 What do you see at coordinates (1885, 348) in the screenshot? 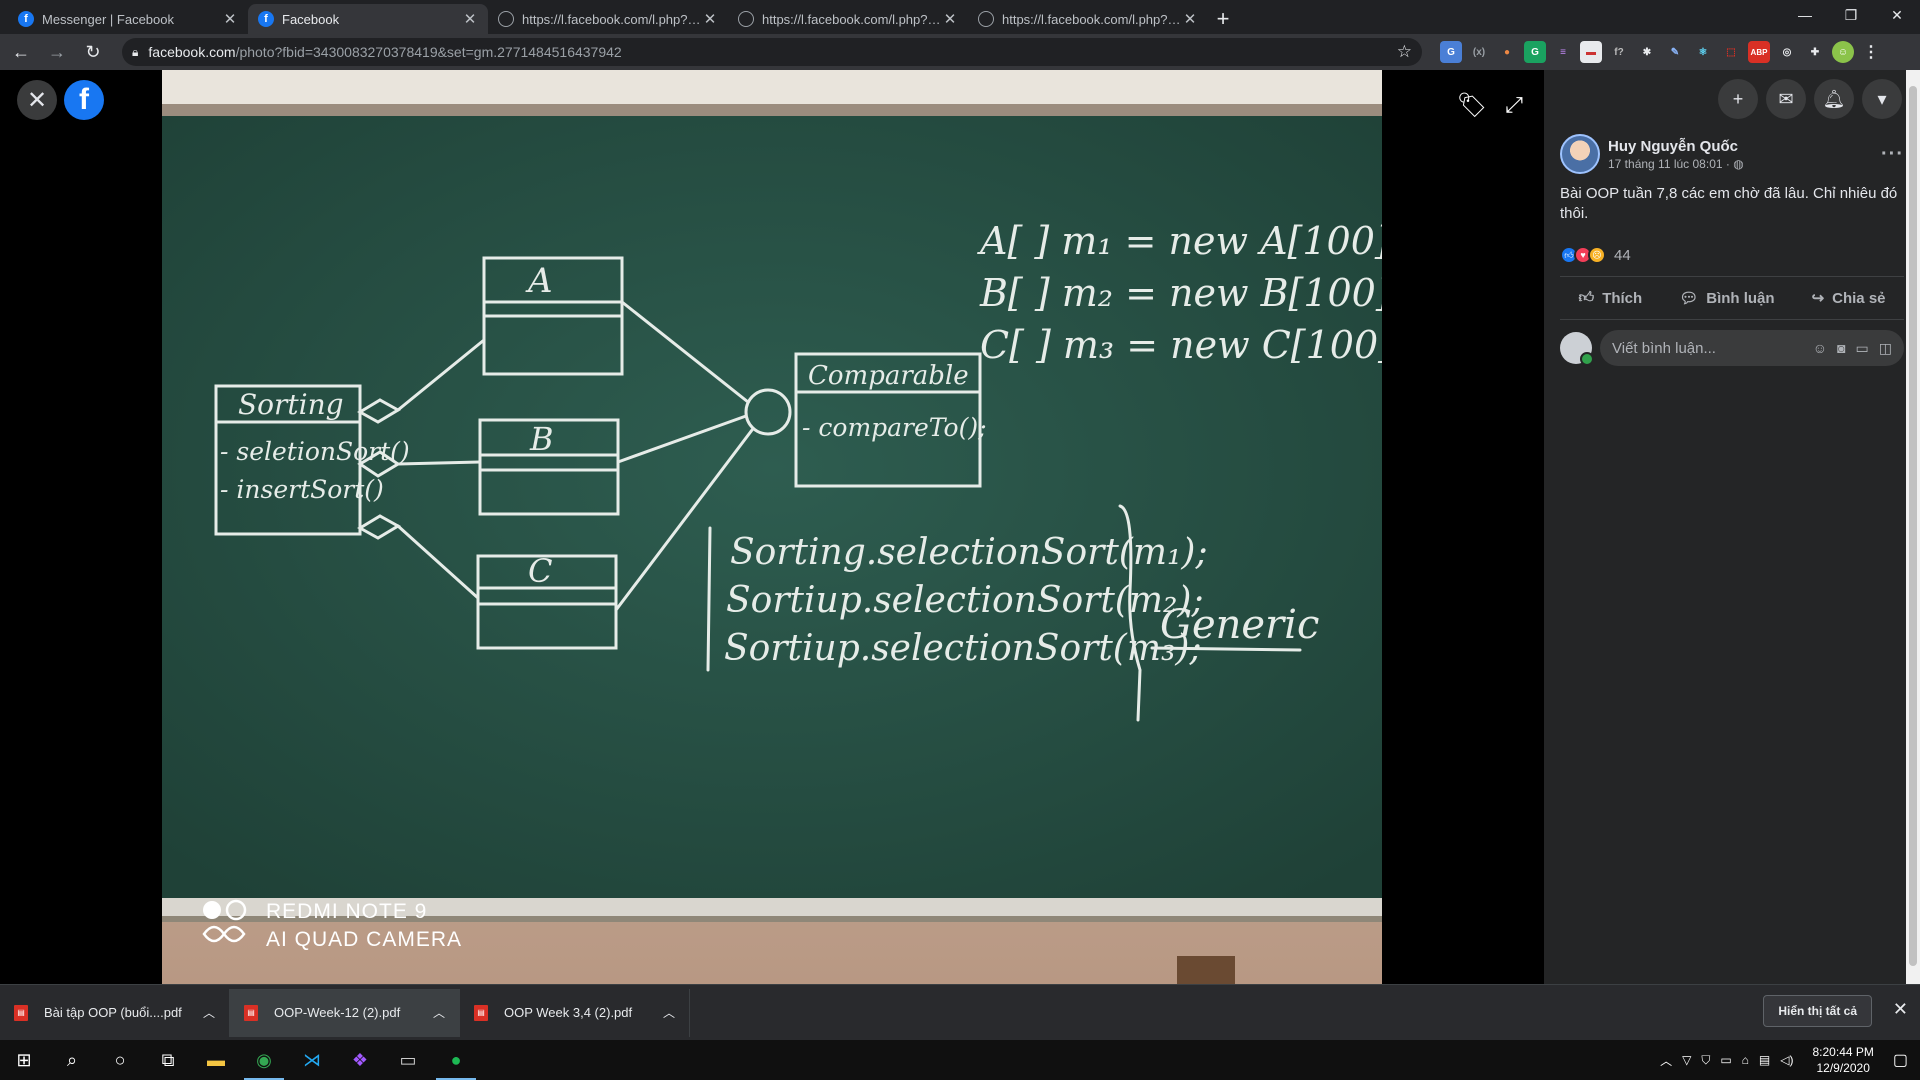
I see `sticker-icon: ◫` at bounding box center [1885, 348].